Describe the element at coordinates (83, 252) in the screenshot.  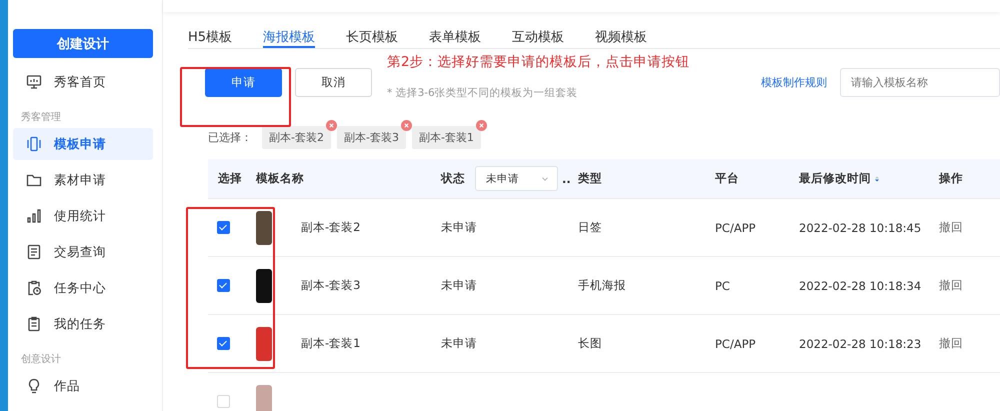
I see `sidebar-item: 交易查询` at that location.